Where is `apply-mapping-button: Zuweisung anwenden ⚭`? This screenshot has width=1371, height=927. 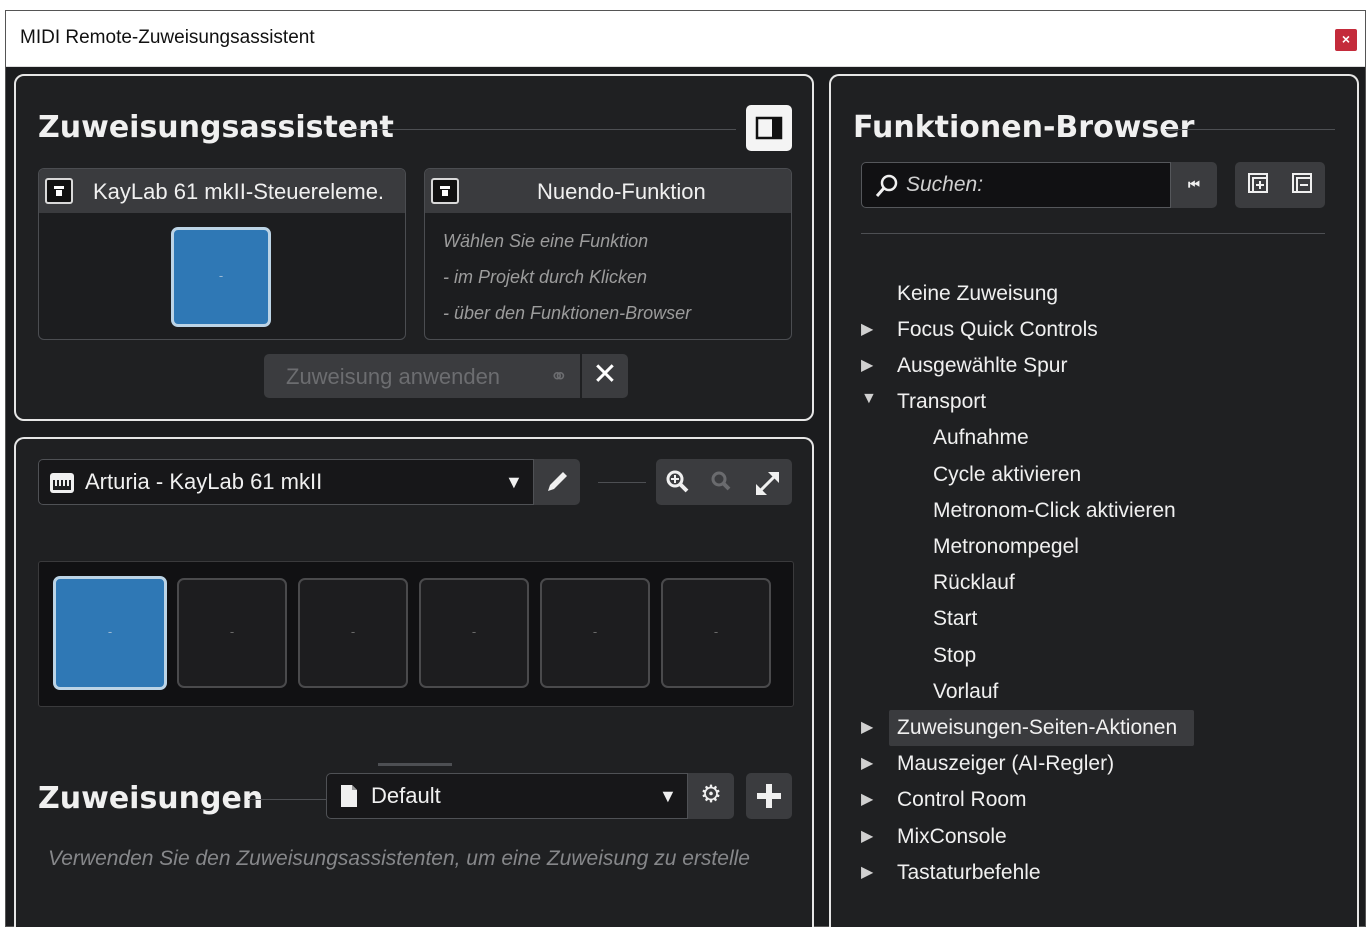 apply-mapping-button: Zuweisung anwenden ⚭ is located at coordinates (422, 376).